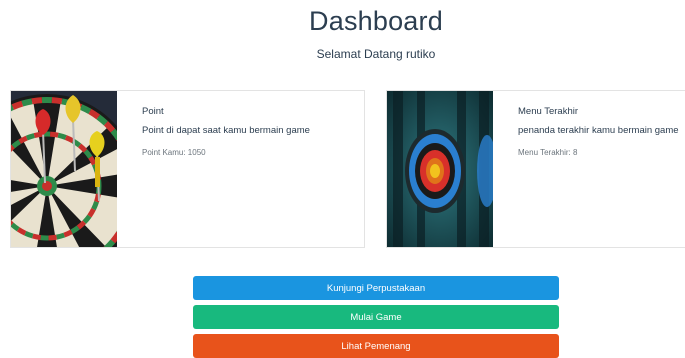  Describe the element at coordinates (376, 21) in the screenshot. I see `page-title: Dashboard` at that location.